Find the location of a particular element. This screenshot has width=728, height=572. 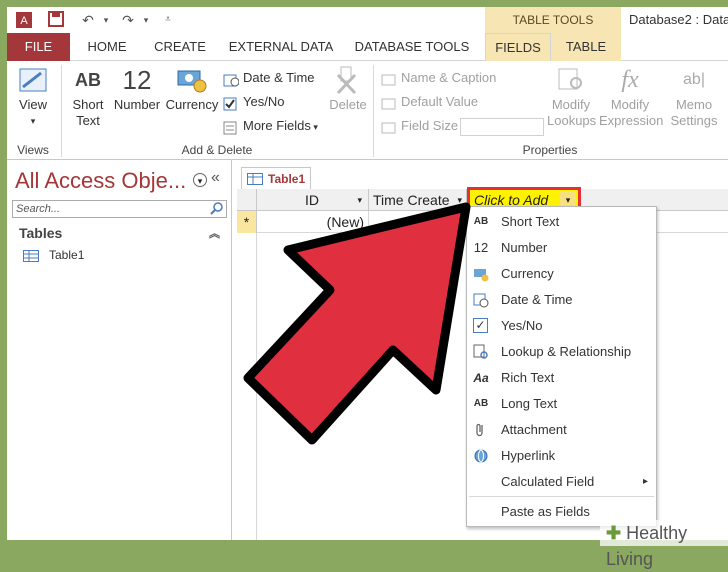

nav-menu-chevron-icon: ▾ is located at coordinates (200, 180).